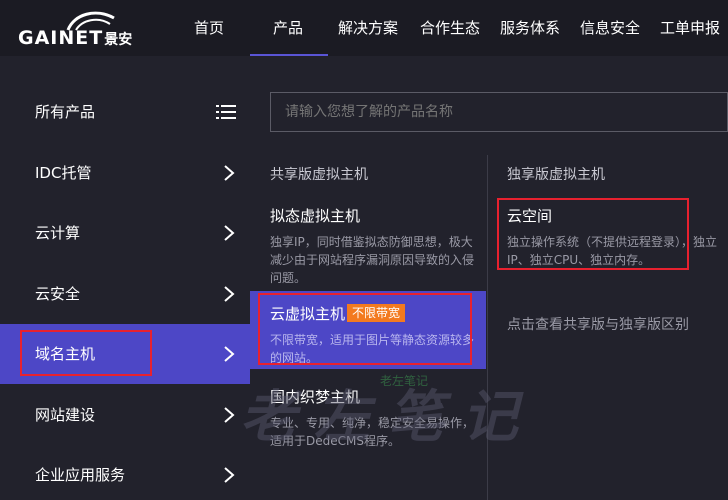 The width and height of the screenshot is (728, 500). Describe the element at coordinates (288, 27) in the screenshot. I see `nav-products: 产品` at that location.